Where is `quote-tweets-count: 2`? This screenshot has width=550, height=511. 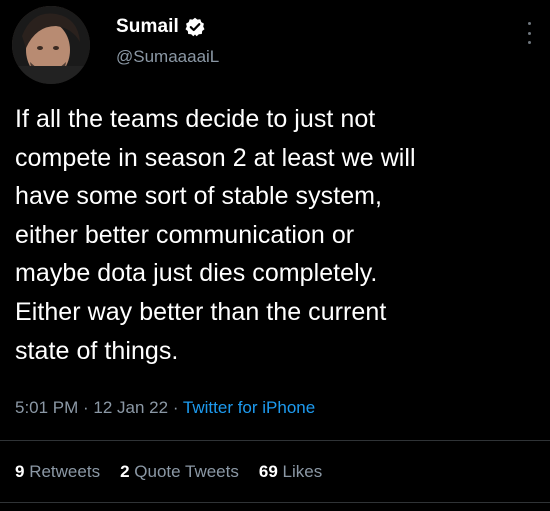
quote-tweets-count: 2 is located at coordinates (125, 471).